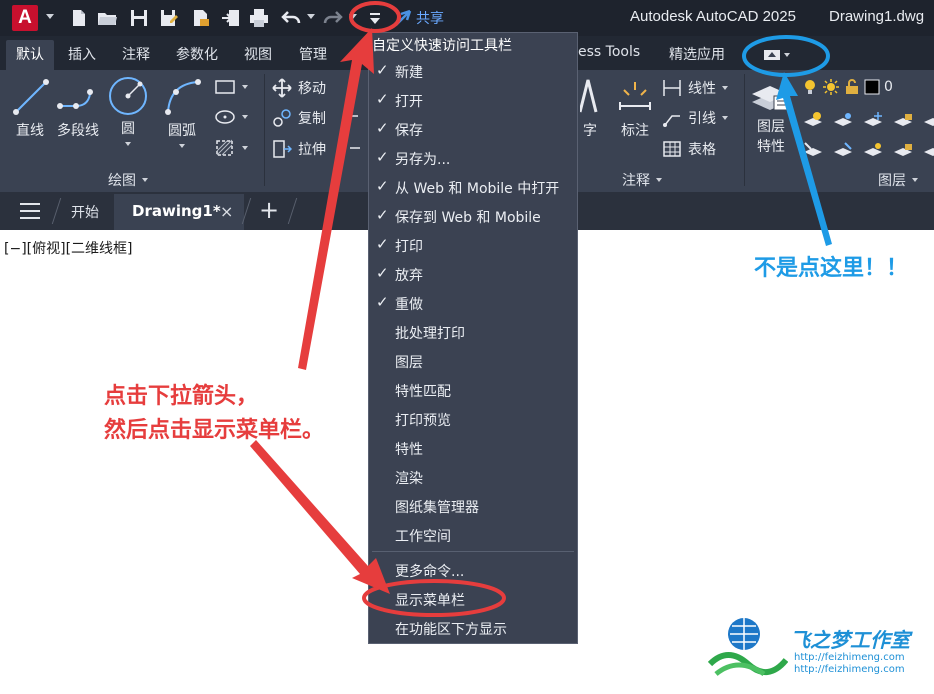 This screenshot has width=934, height=694. I want to click on copy-tool-button: 复制, so click(299, 118).